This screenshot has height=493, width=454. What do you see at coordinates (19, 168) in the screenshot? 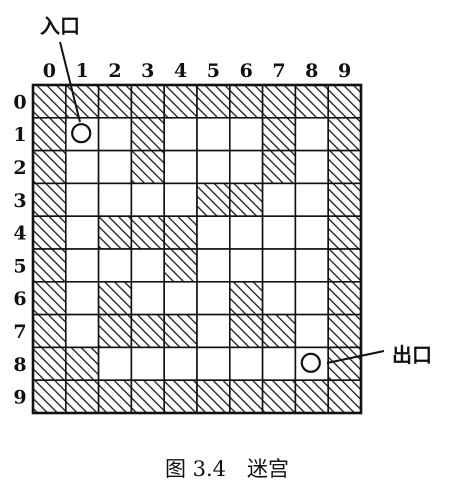
I see `row-index-label: 2` at bounding box center [19, 168].